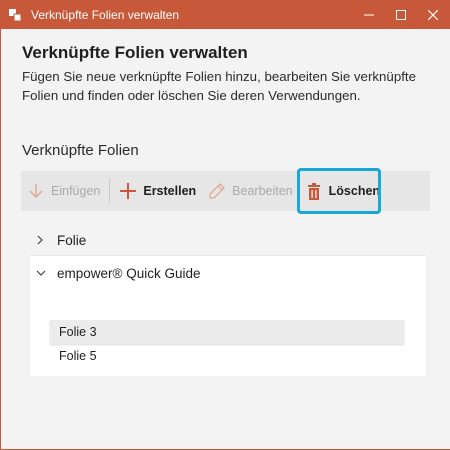  Describe the element at coordinates (170, 191) in the screenshot. I see `create-label: Erstellen` at that location.